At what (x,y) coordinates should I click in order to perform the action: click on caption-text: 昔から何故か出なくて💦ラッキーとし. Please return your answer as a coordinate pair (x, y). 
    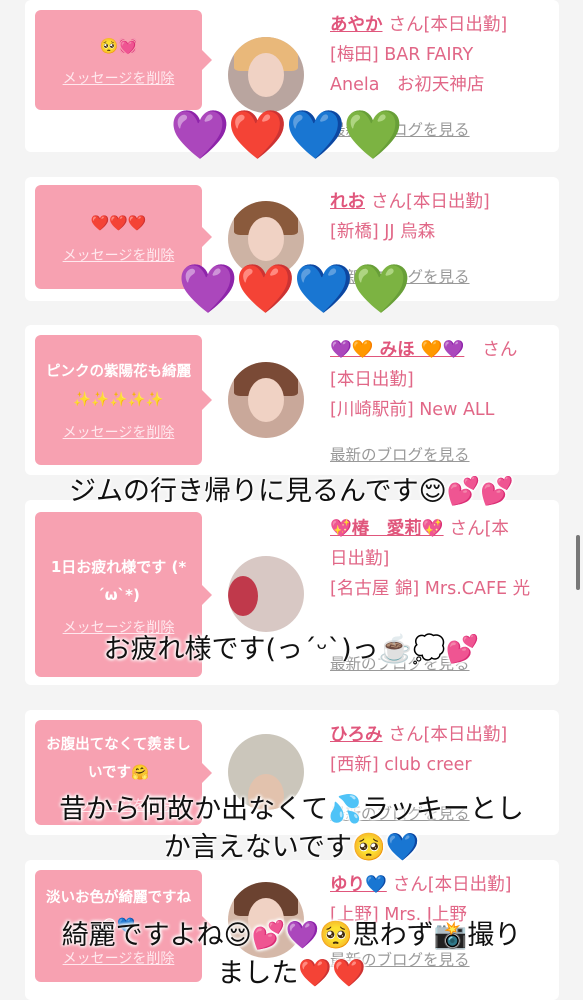
    Looking at the image, I should click on (291, 809).